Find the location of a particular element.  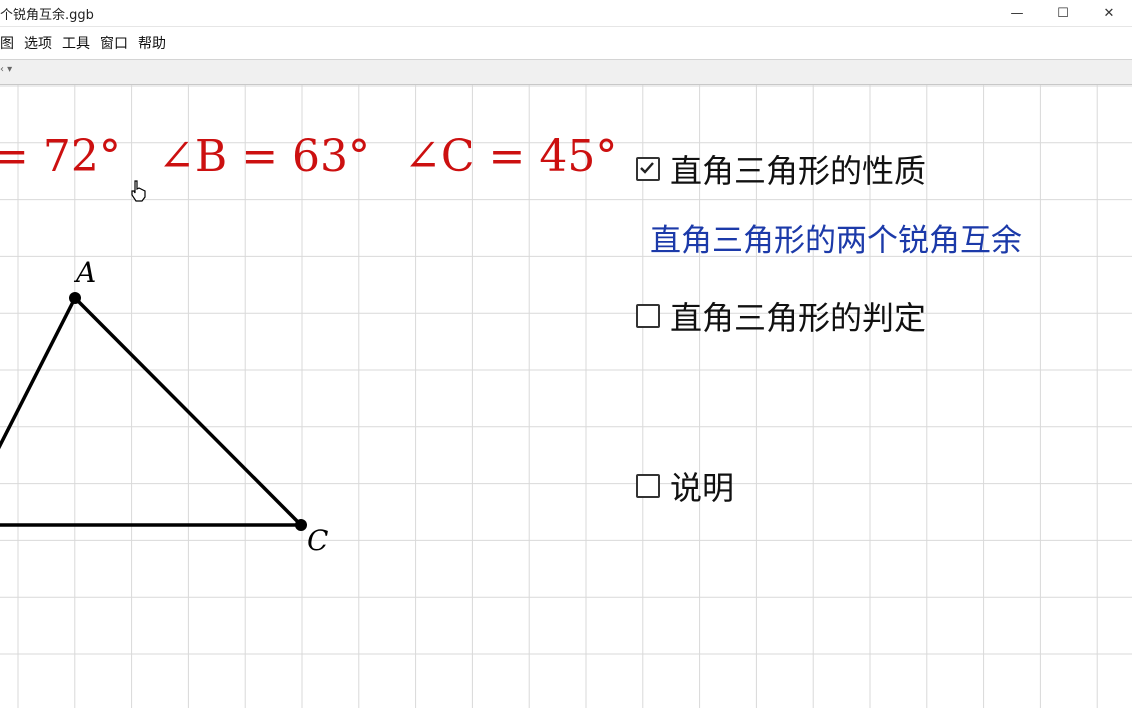

menu-options: 选项 is located at coordinates (38, 43).